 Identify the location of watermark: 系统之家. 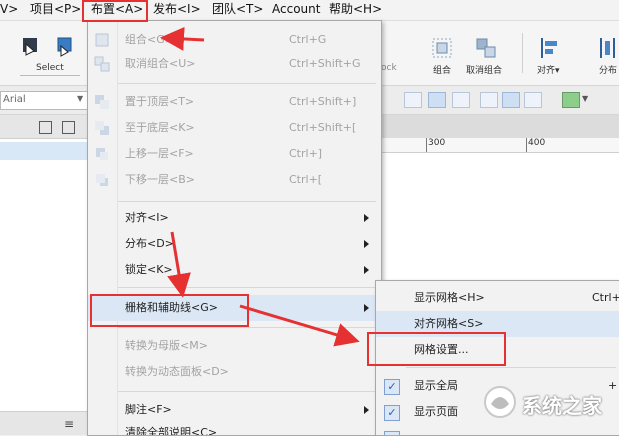
(548, 402).